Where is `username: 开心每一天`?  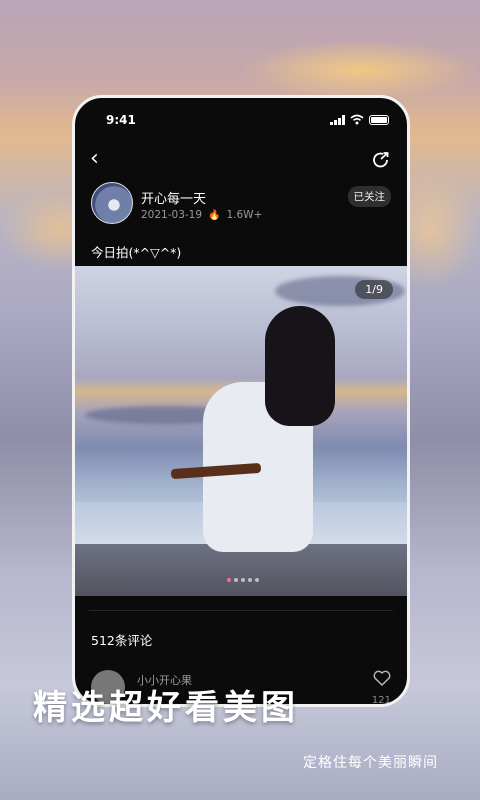 username: 开心每一天 is located at coordinates (173, 197).